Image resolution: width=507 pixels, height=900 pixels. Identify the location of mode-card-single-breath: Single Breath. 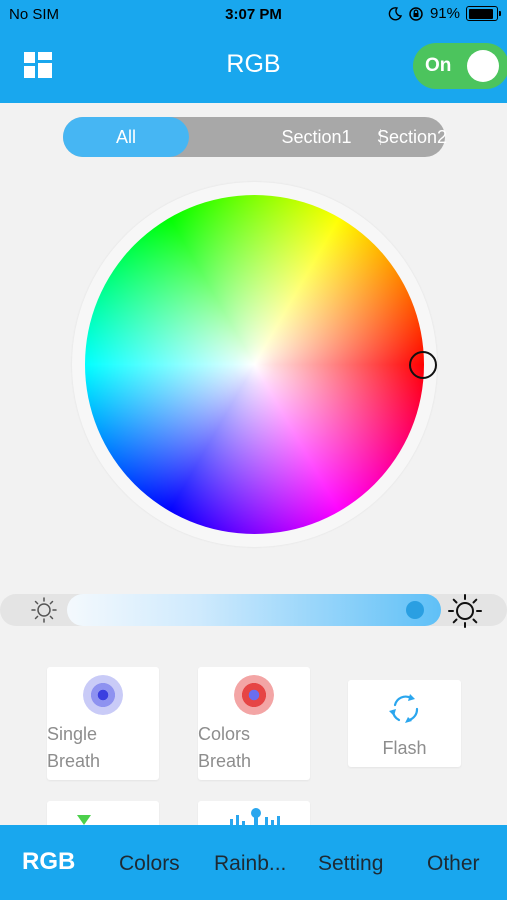
(103, 723).